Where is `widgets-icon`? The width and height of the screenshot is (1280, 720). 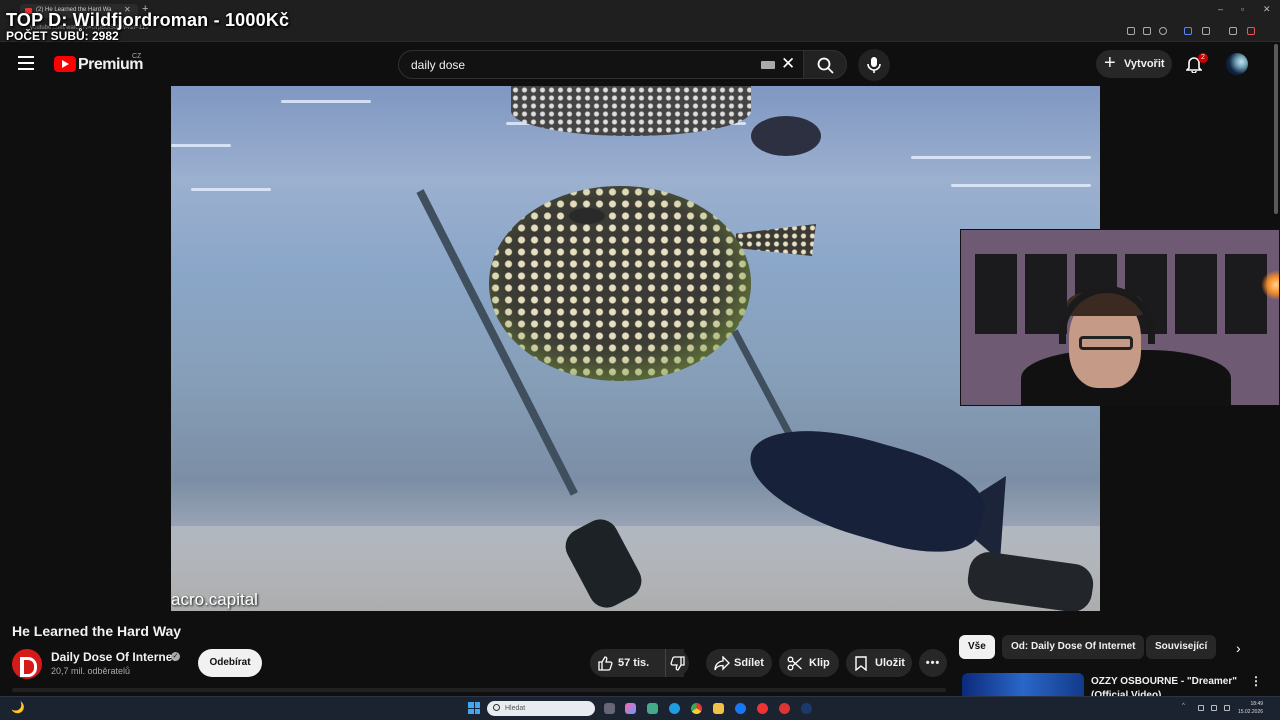
widgets-icon is located at coordinates (630, 708).